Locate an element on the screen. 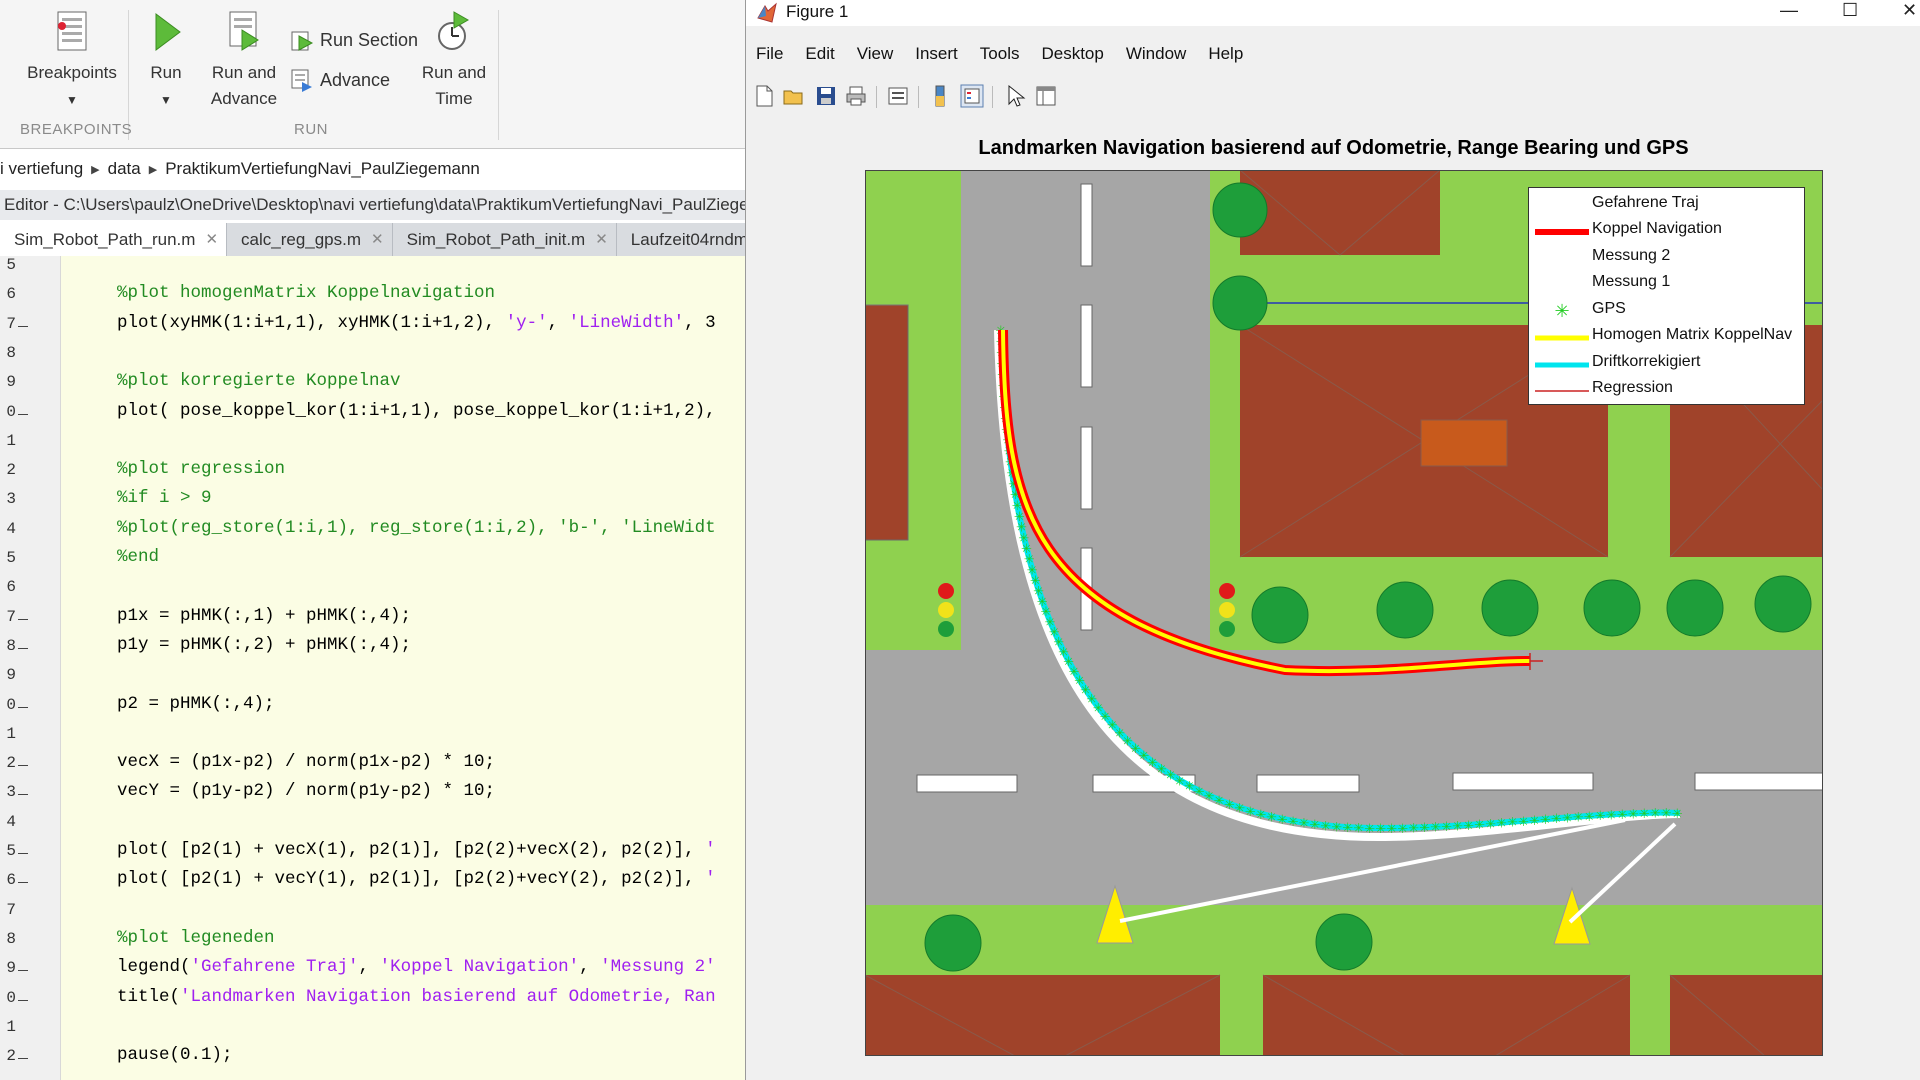 This screenshot has width=1920, height=1080. new-figure-icon is located at coordinates (764, 96).